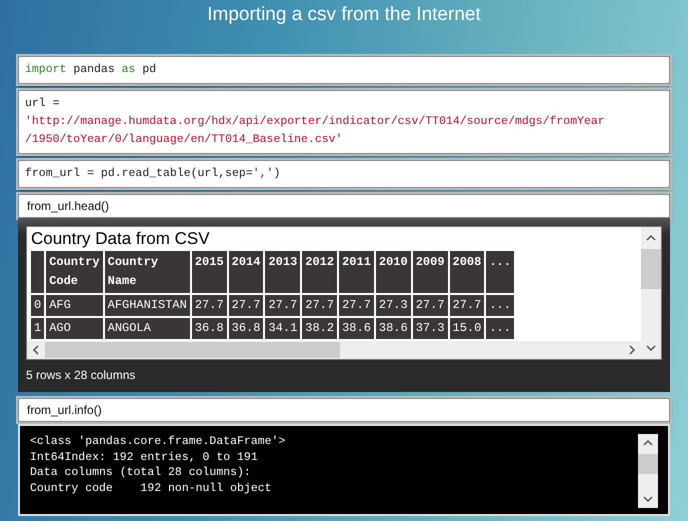  I want to click on code-token: url =, so click(42, 103).